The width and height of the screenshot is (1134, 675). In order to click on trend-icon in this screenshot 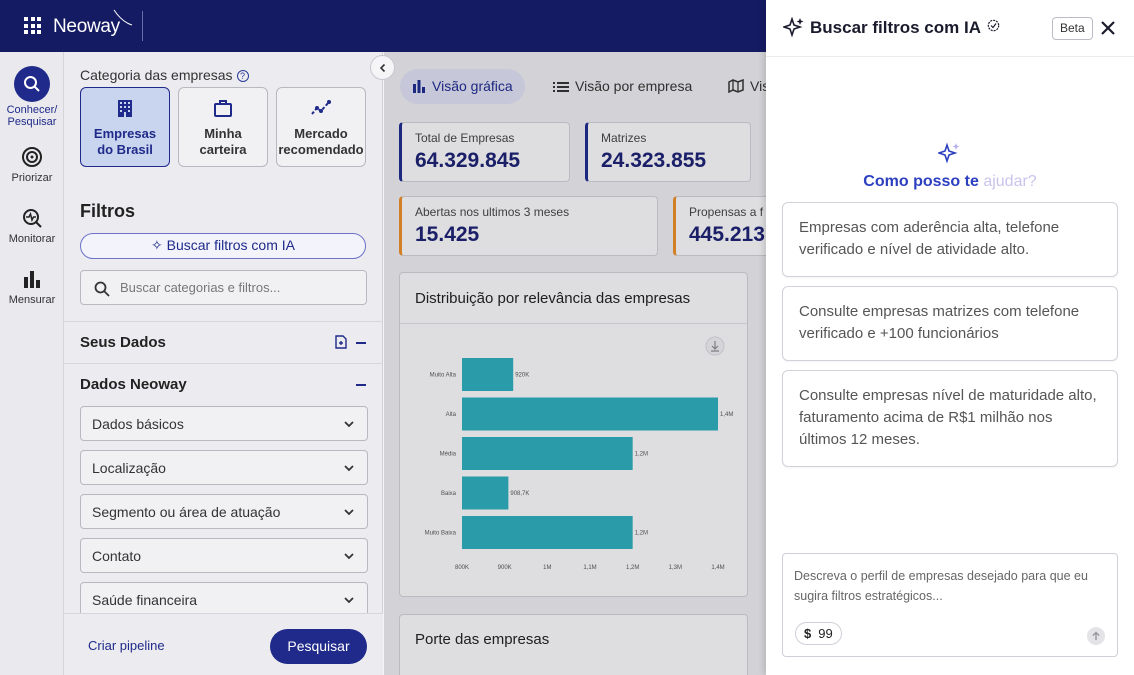, I will do `click(321, 107)`.